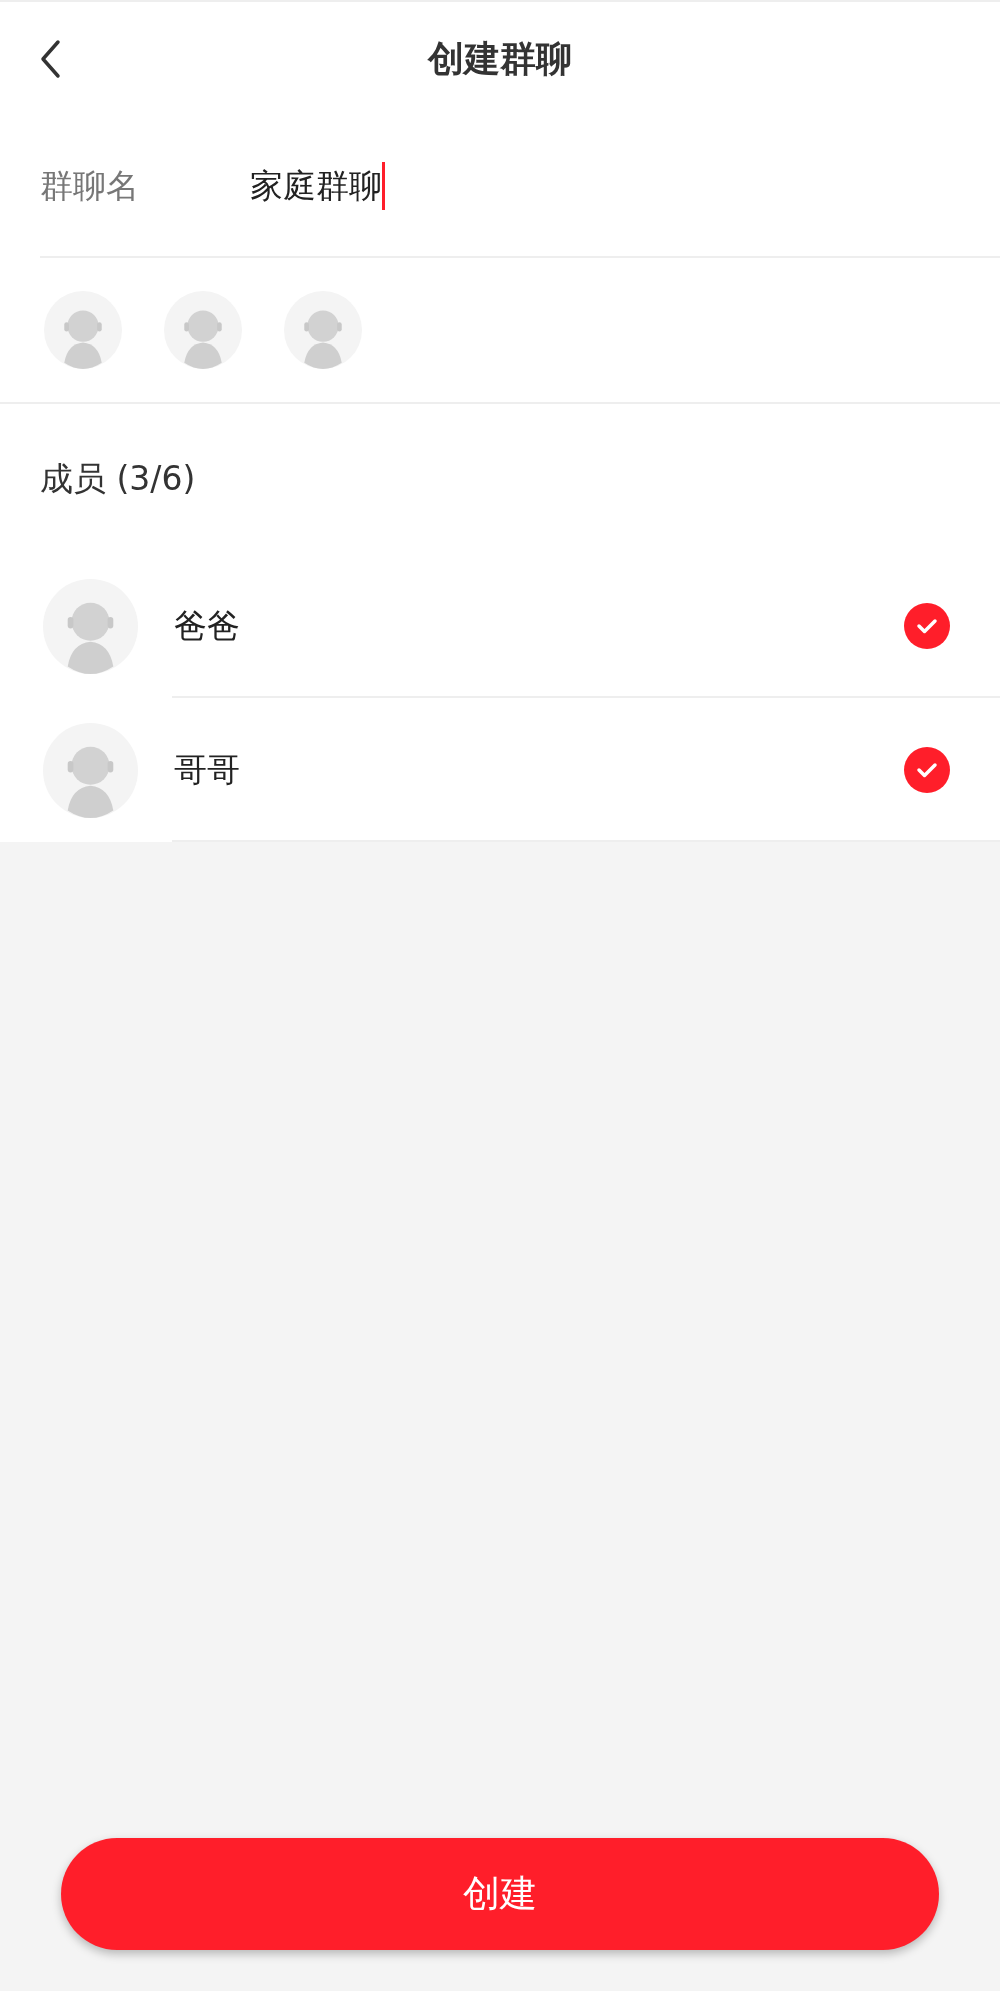  Describe the element at coordinates (500, 1894) in the screenshot. I see `create-button: 创建` at that location.